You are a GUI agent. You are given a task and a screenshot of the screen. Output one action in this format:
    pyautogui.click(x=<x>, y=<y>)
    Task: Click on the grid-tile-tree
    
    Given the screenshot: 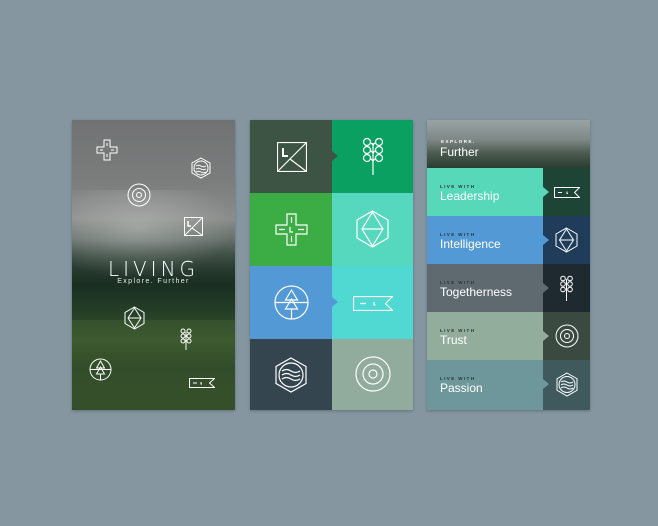 What is the action you would take?
    pyautogui.click(x=291, y=302)
    